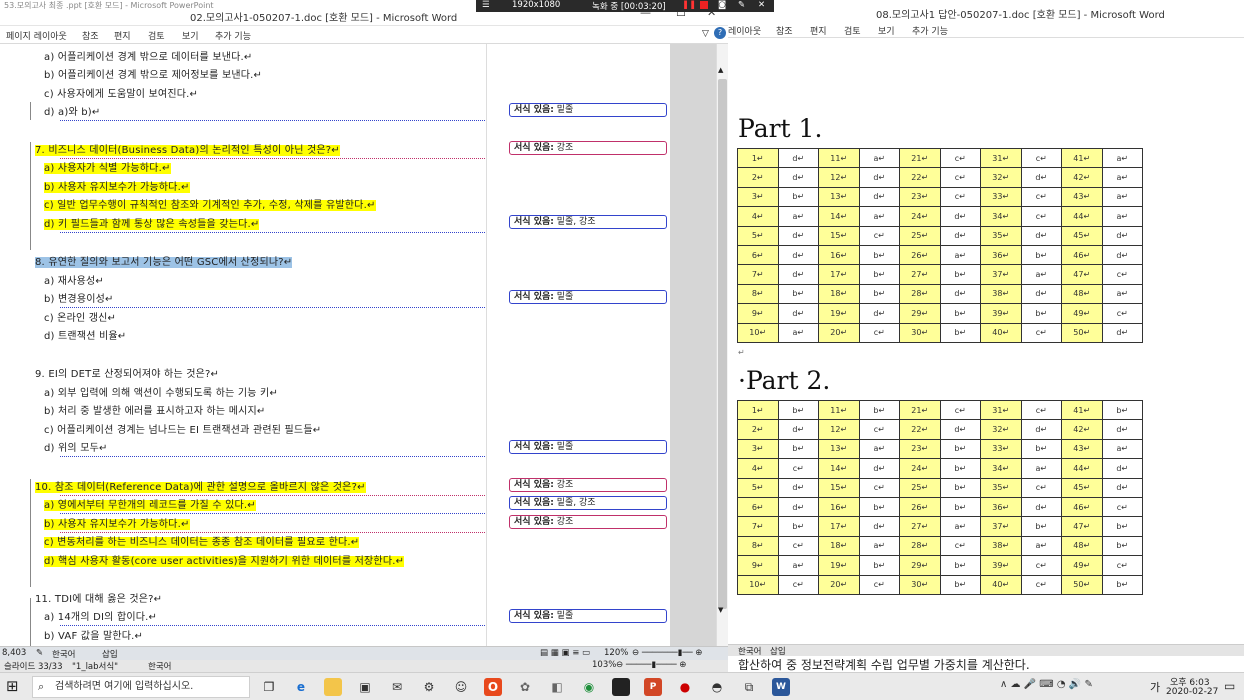  Describe the element at coordinates (758, 313) in the screenshot. I see `question-number-cell: 9↵` at that location.